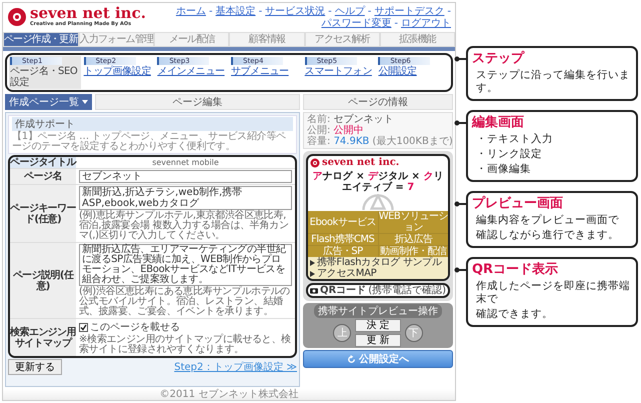 This screenshot has height=403, width=641. I want to click on next-step-link: Step2：トップ画像設定 ≫, so click(235, 367).